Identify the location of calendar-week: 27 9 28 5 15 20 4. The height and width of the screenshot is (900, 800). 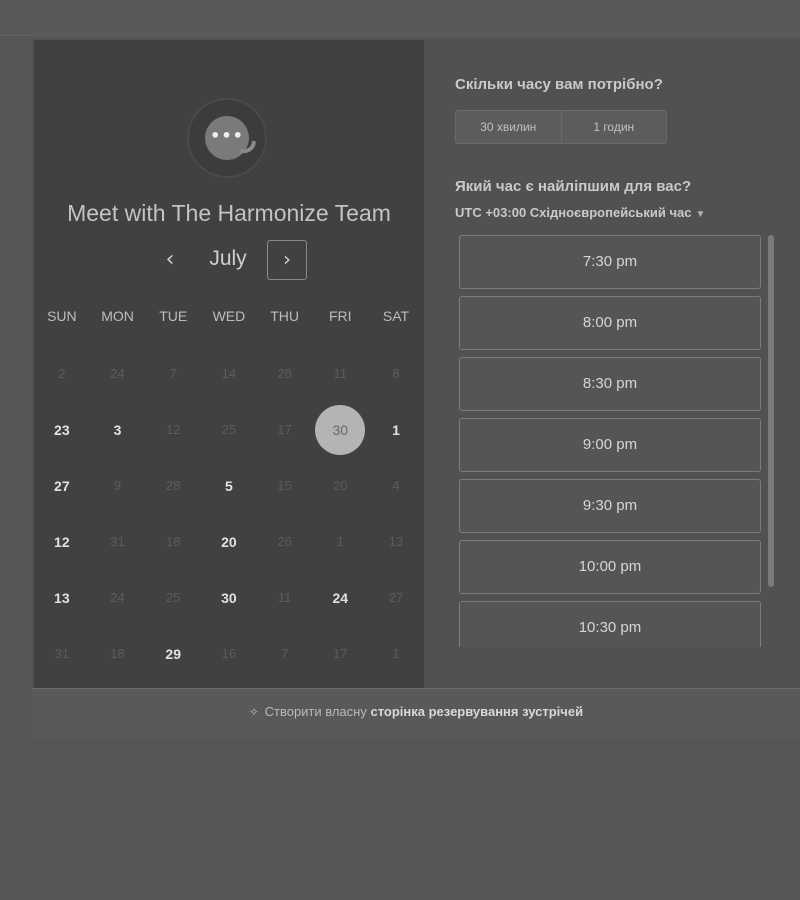
(229, 494).